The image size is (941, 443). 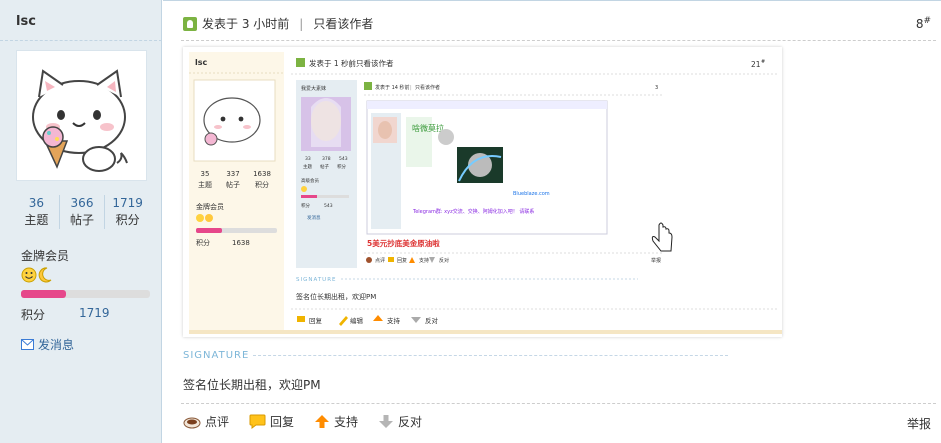 What do you see at coordinates (473, 211) in the screenshot?
I see `inner-telegram-text: Telegram群: xyz交流、交换、阿姆化加入吧！ 请联系` at bounding box center [473, 211].